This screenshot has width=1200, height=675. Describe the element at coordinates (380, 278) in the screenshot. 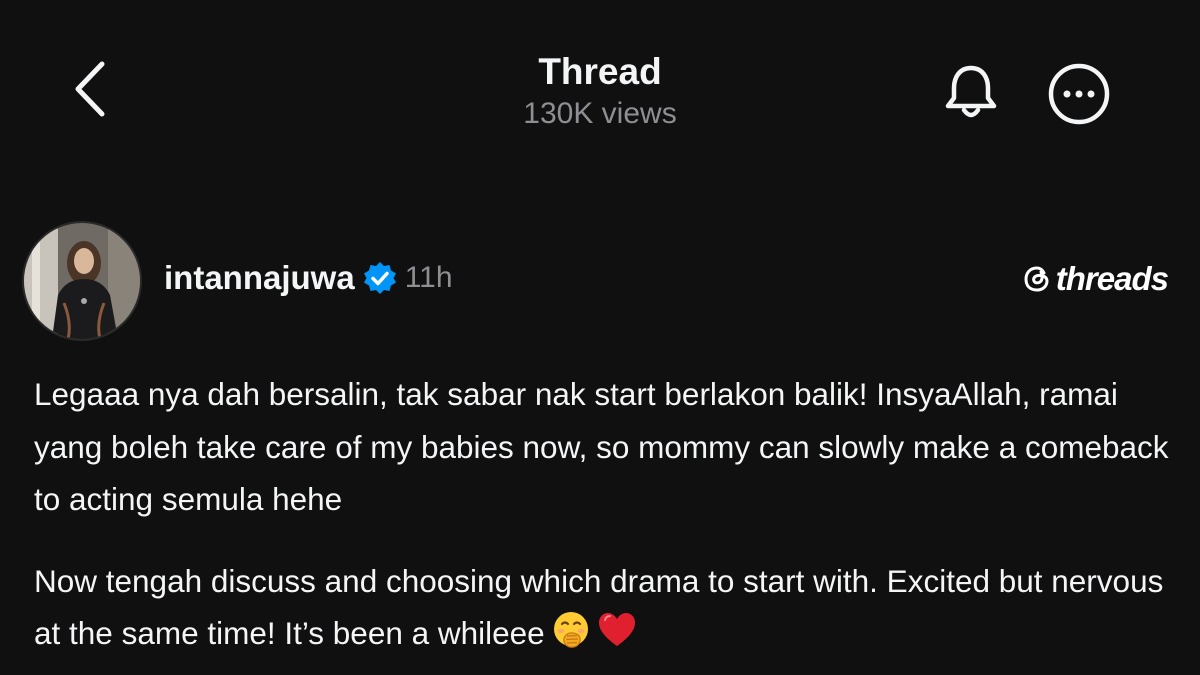

I see `verified-badge-icon` at that location.